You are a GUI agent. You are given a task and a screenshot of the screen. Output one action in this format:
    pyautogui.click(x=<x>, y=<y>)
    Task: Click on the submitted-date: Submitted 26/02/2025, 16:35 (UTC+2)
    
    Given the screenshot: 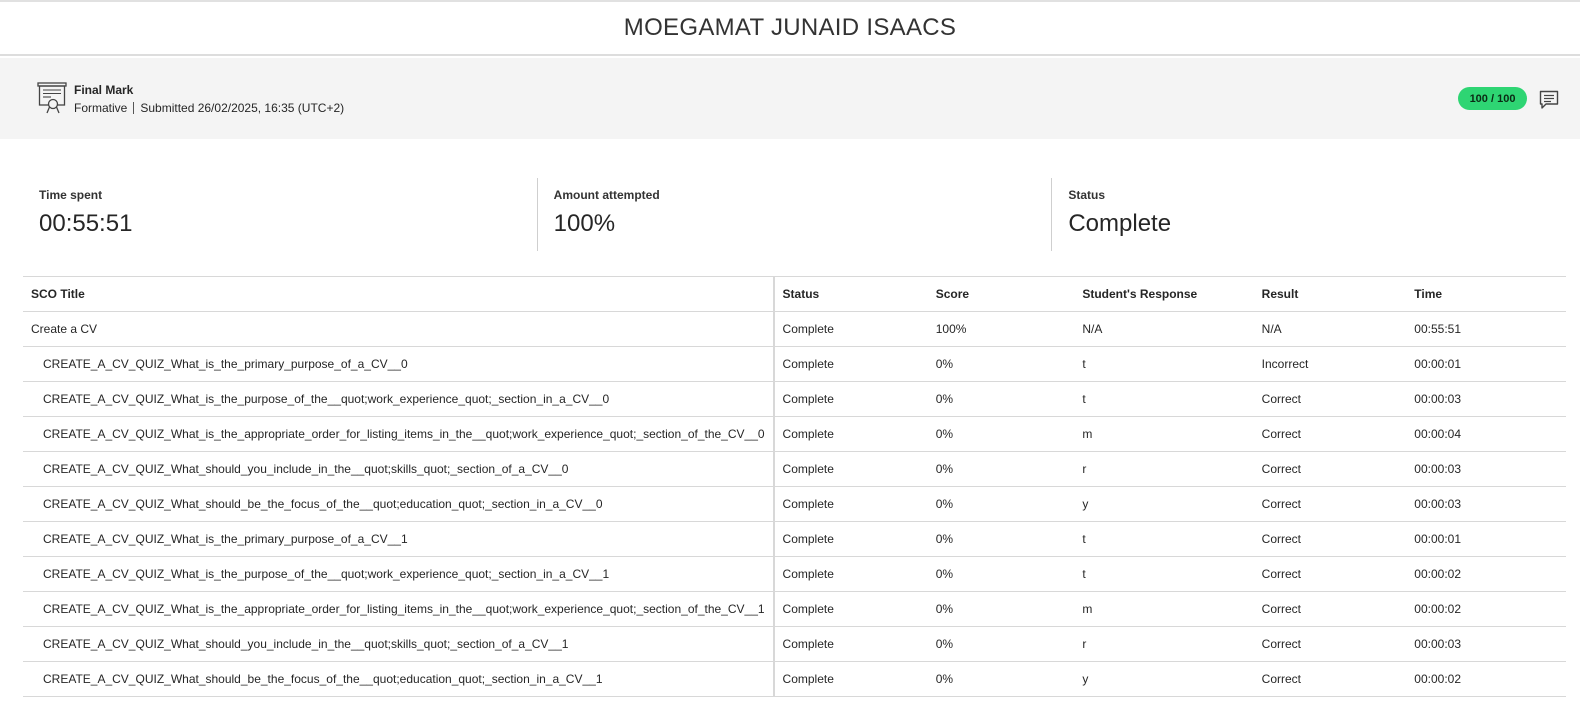 What is the action you would take?
    pyautogui.click(x=242, y=108)
    